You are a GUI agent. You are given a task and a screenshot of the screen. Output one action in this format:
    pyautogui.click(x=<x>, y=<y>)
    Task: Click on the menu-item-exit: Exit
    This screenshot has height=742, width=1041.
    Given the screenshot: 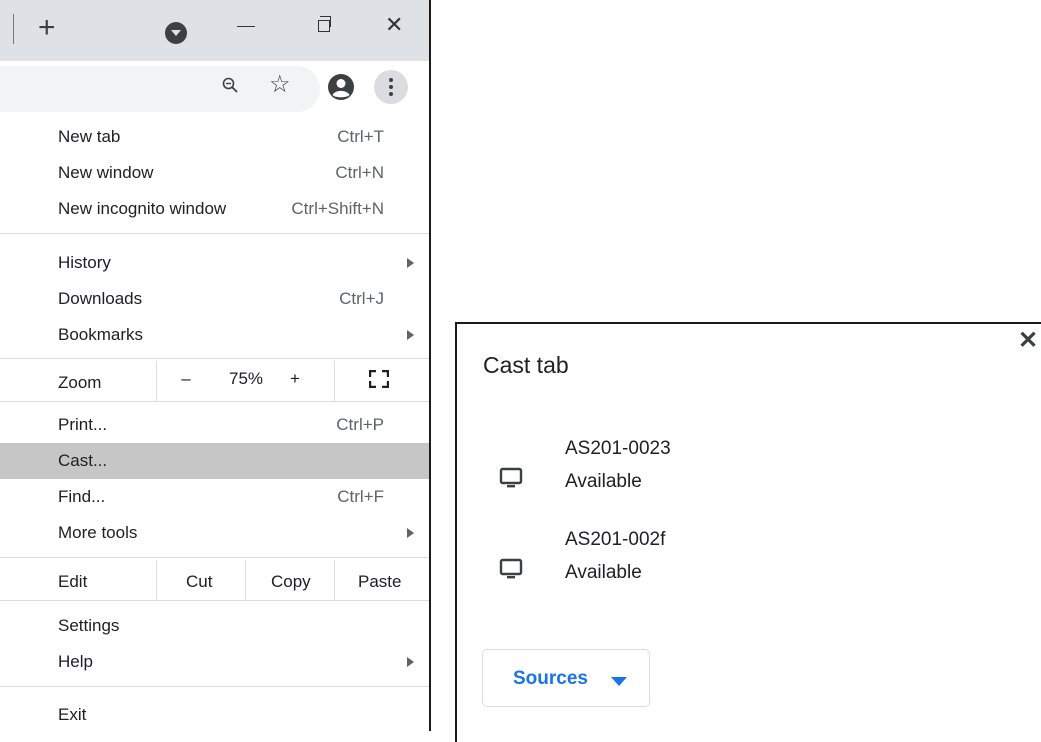 What is the action you would take?
    pyautogui.click(x=214, y=715)
    